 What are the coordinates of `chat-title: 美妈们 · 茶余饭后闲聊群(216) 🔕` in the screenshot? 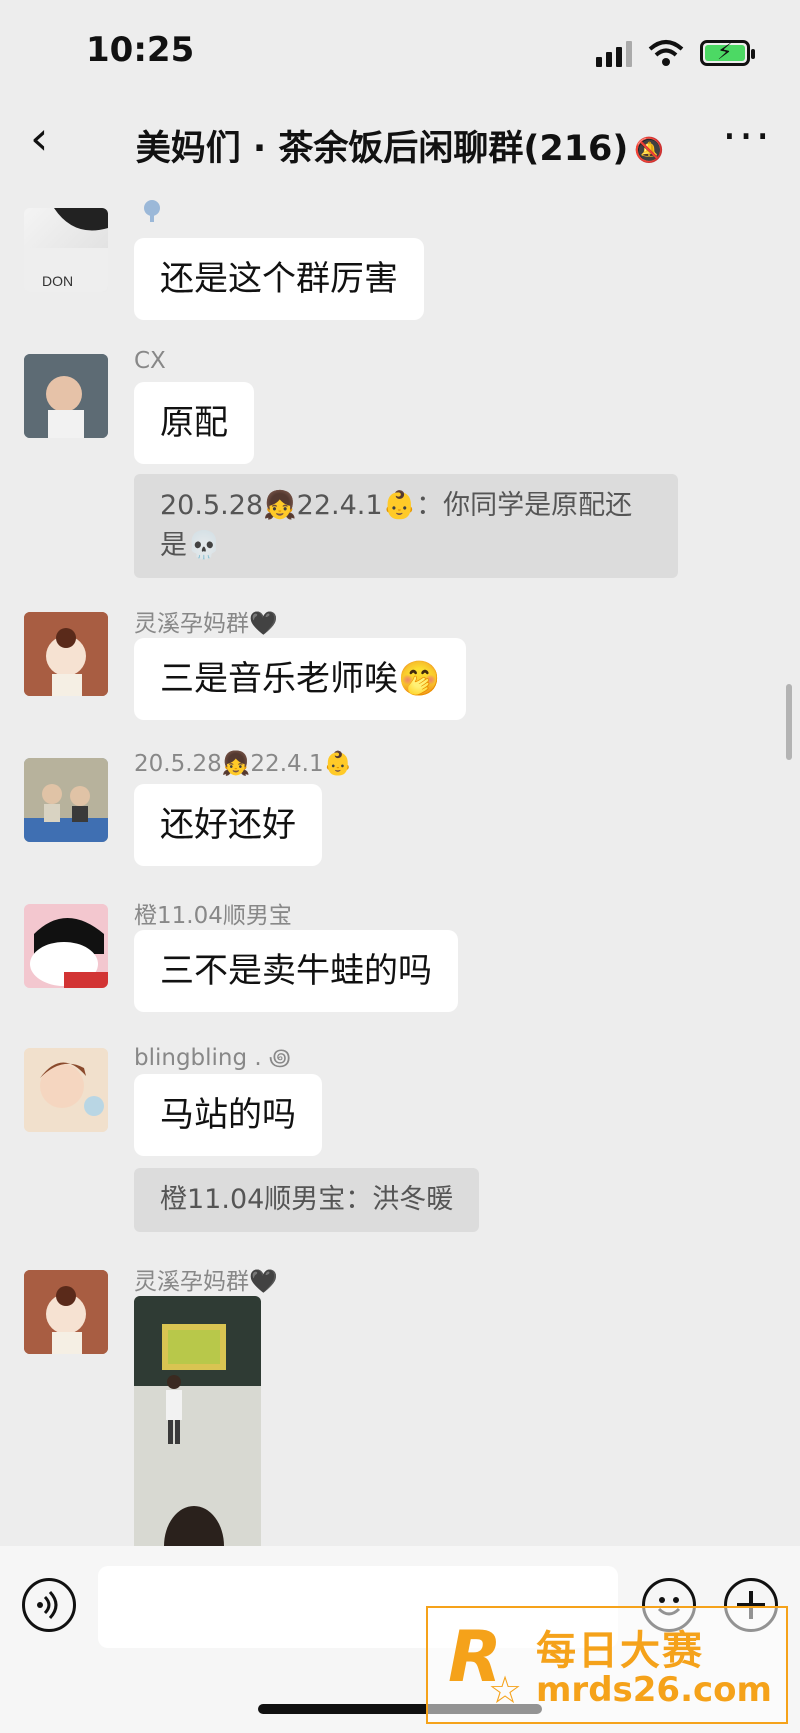 It's located at (400, 145).